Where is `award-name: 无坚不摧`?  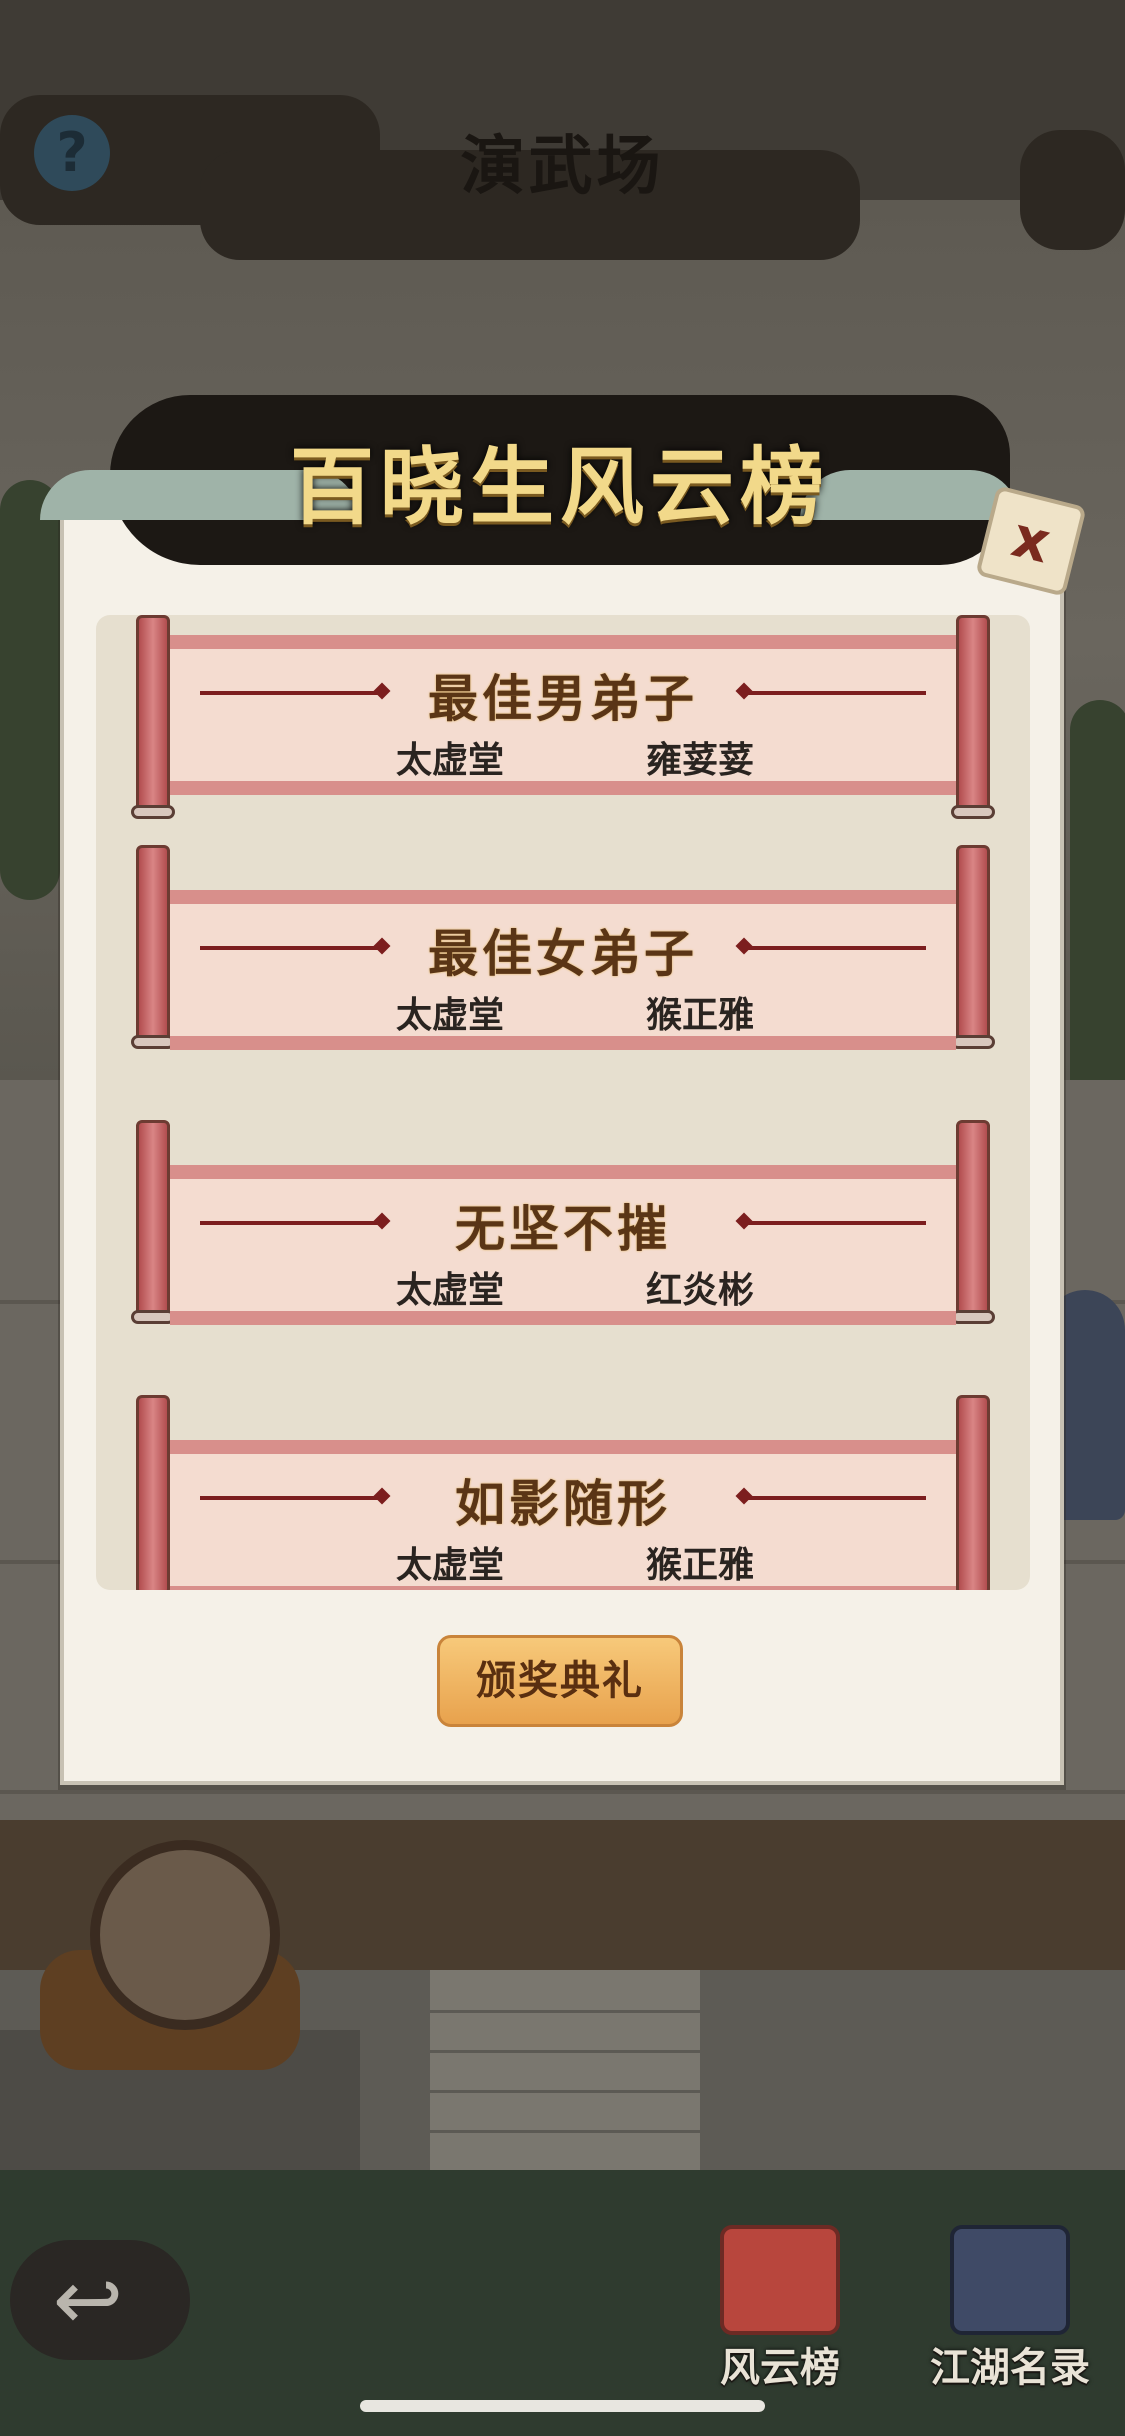 award-name: 无坚不摧 is located at coordinates (563, 1228).